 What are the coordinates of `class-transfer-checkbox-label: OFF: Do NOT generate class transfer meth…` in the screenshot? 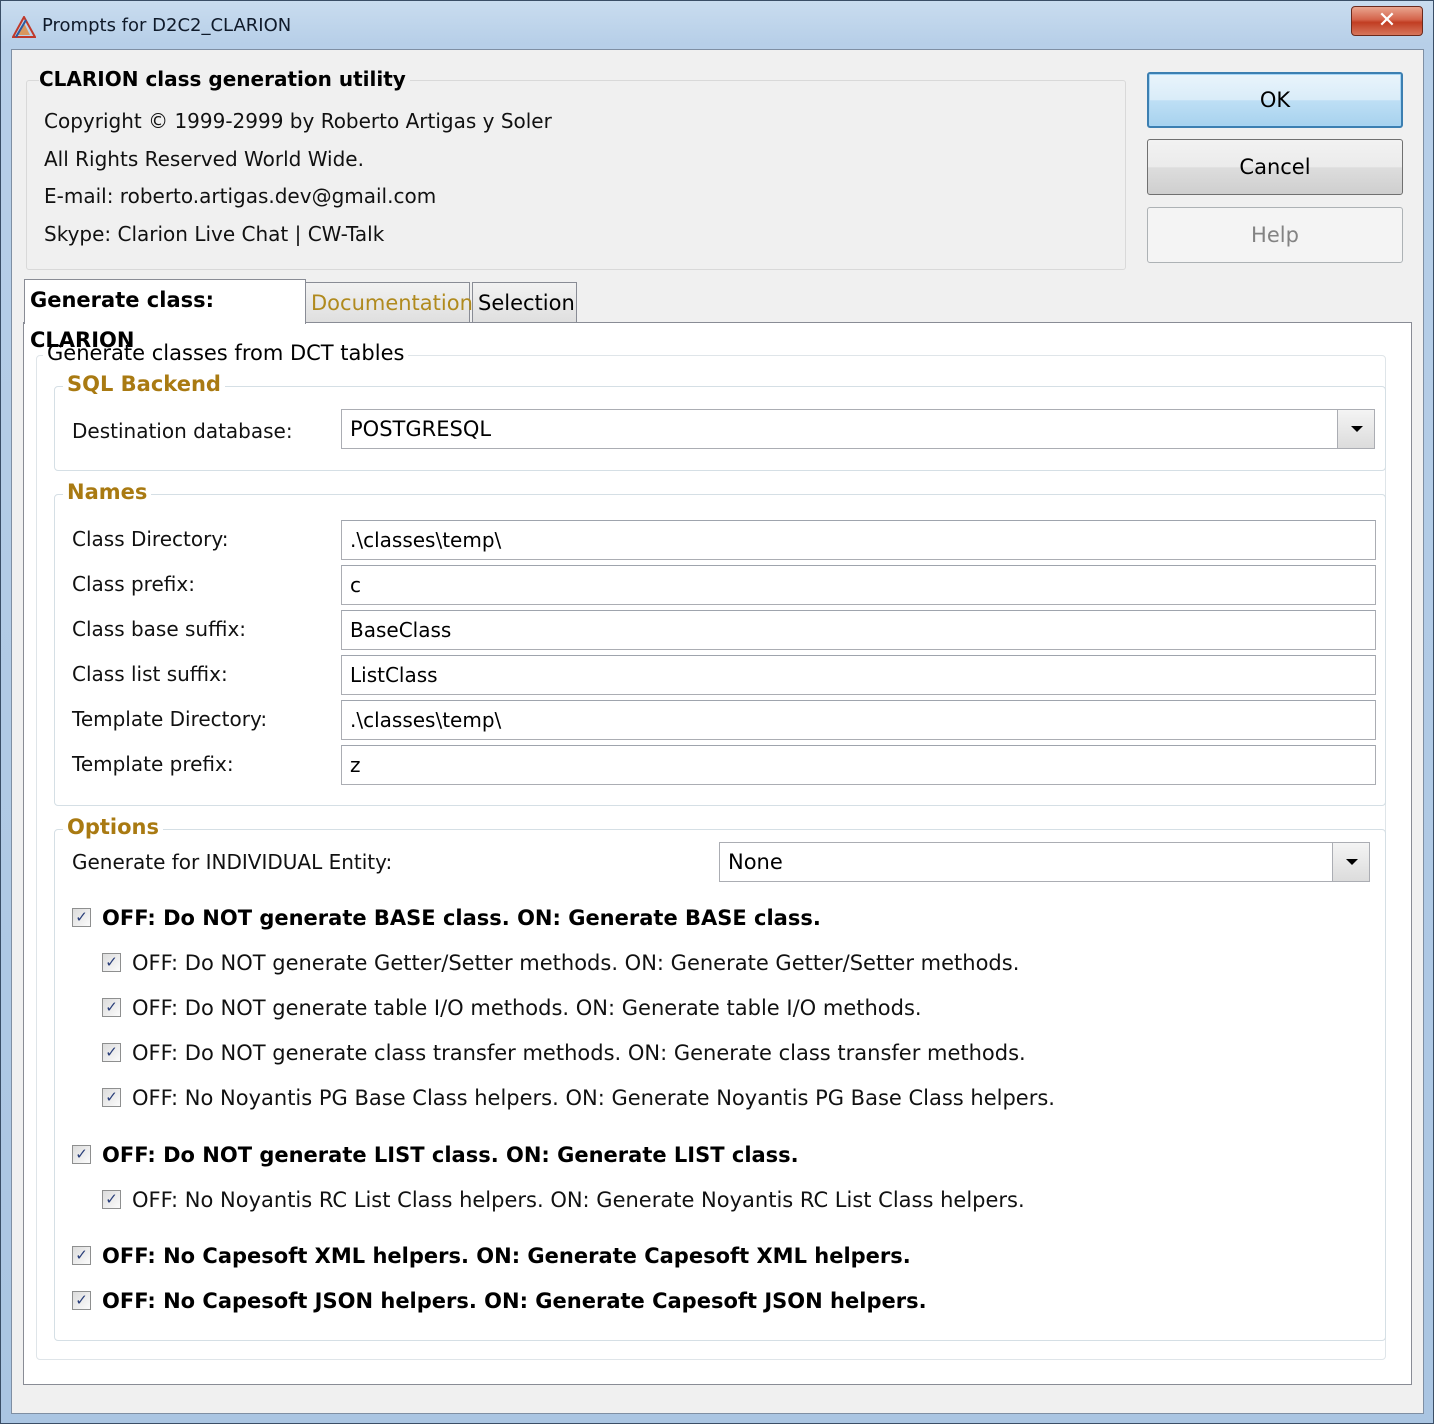 It's located at (579, 1053).